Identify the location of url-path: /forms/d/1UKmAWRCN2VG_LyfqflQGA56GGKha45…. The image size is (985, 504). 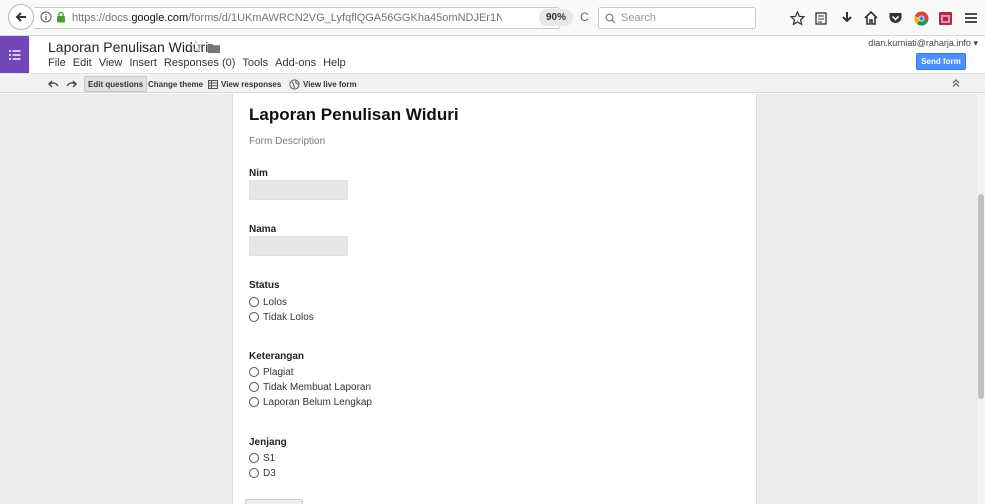
(345, 18).